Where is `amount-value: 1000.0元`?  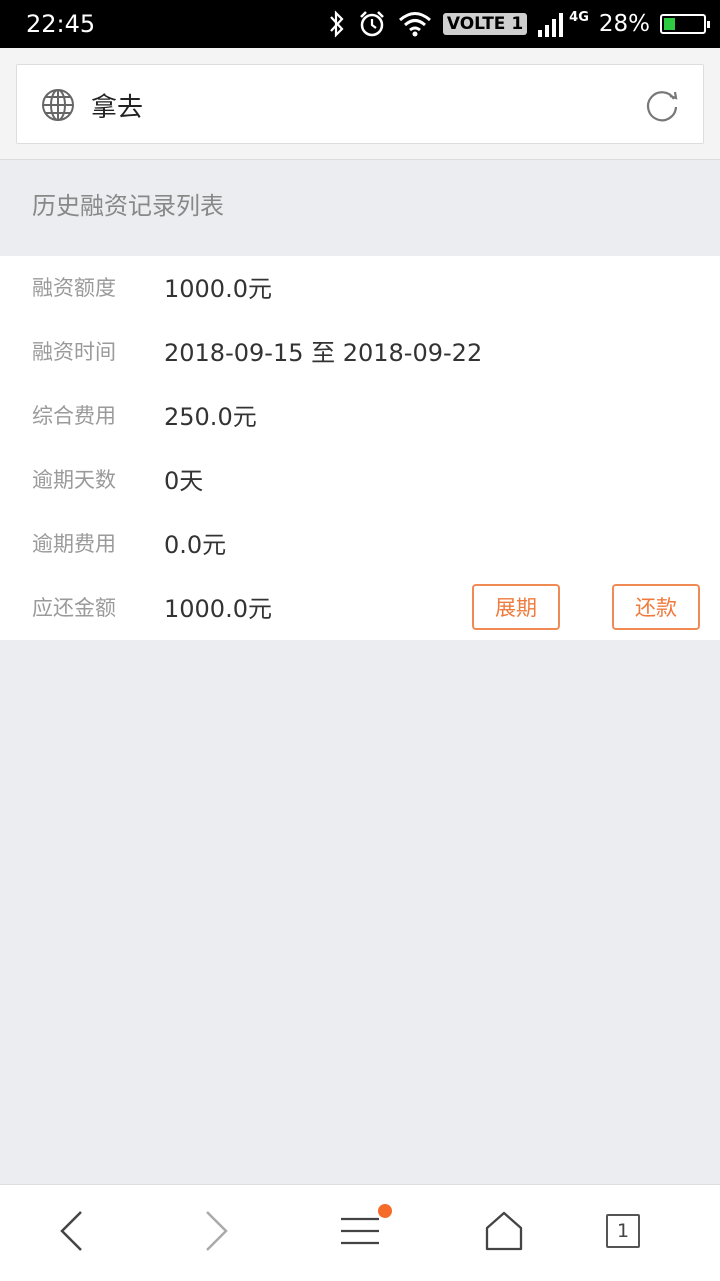 amount-value: 1000.0元 is located at coordinates (218, 289).